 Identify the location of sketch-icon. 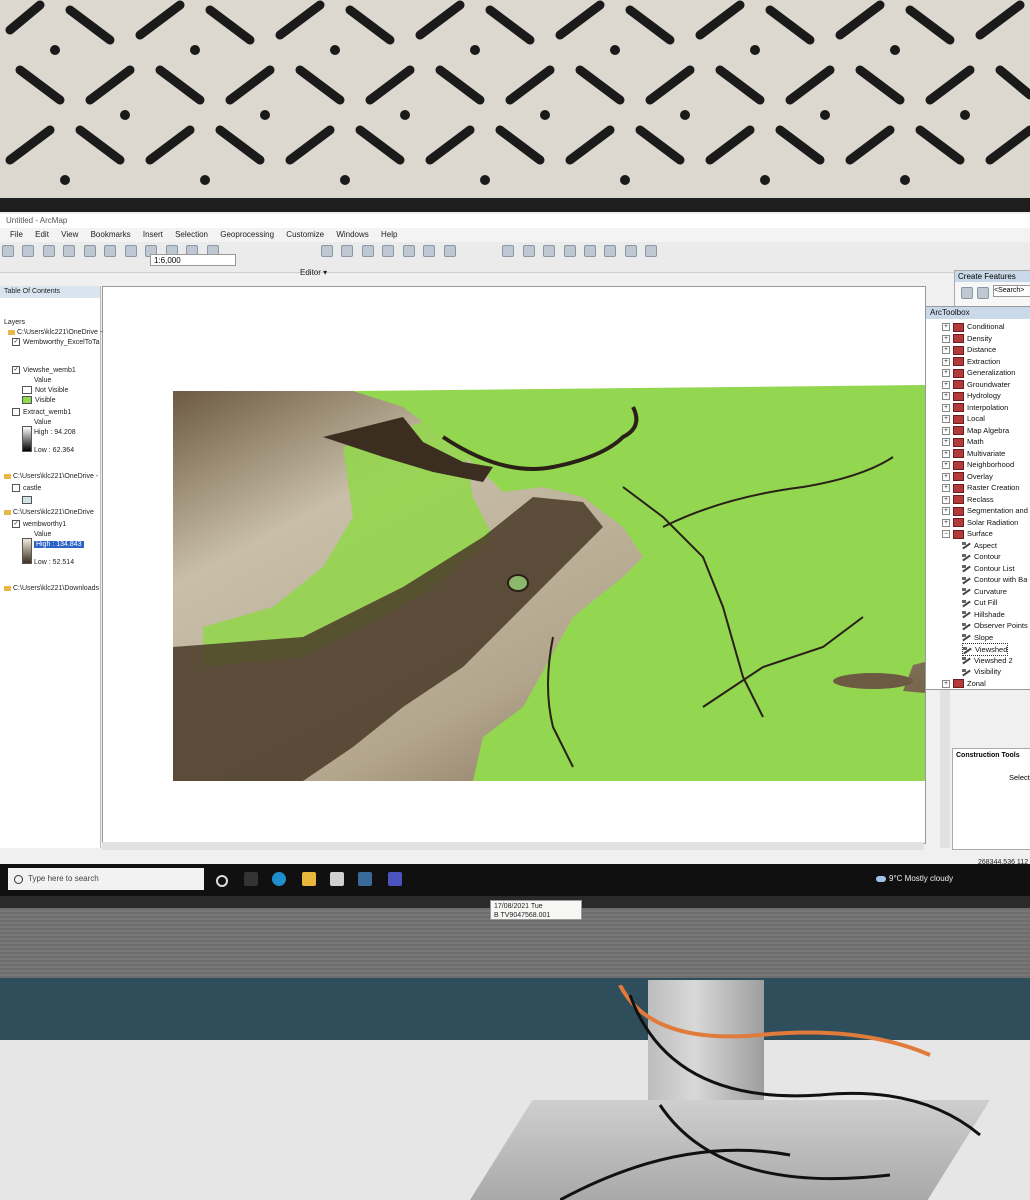
(549, 250).